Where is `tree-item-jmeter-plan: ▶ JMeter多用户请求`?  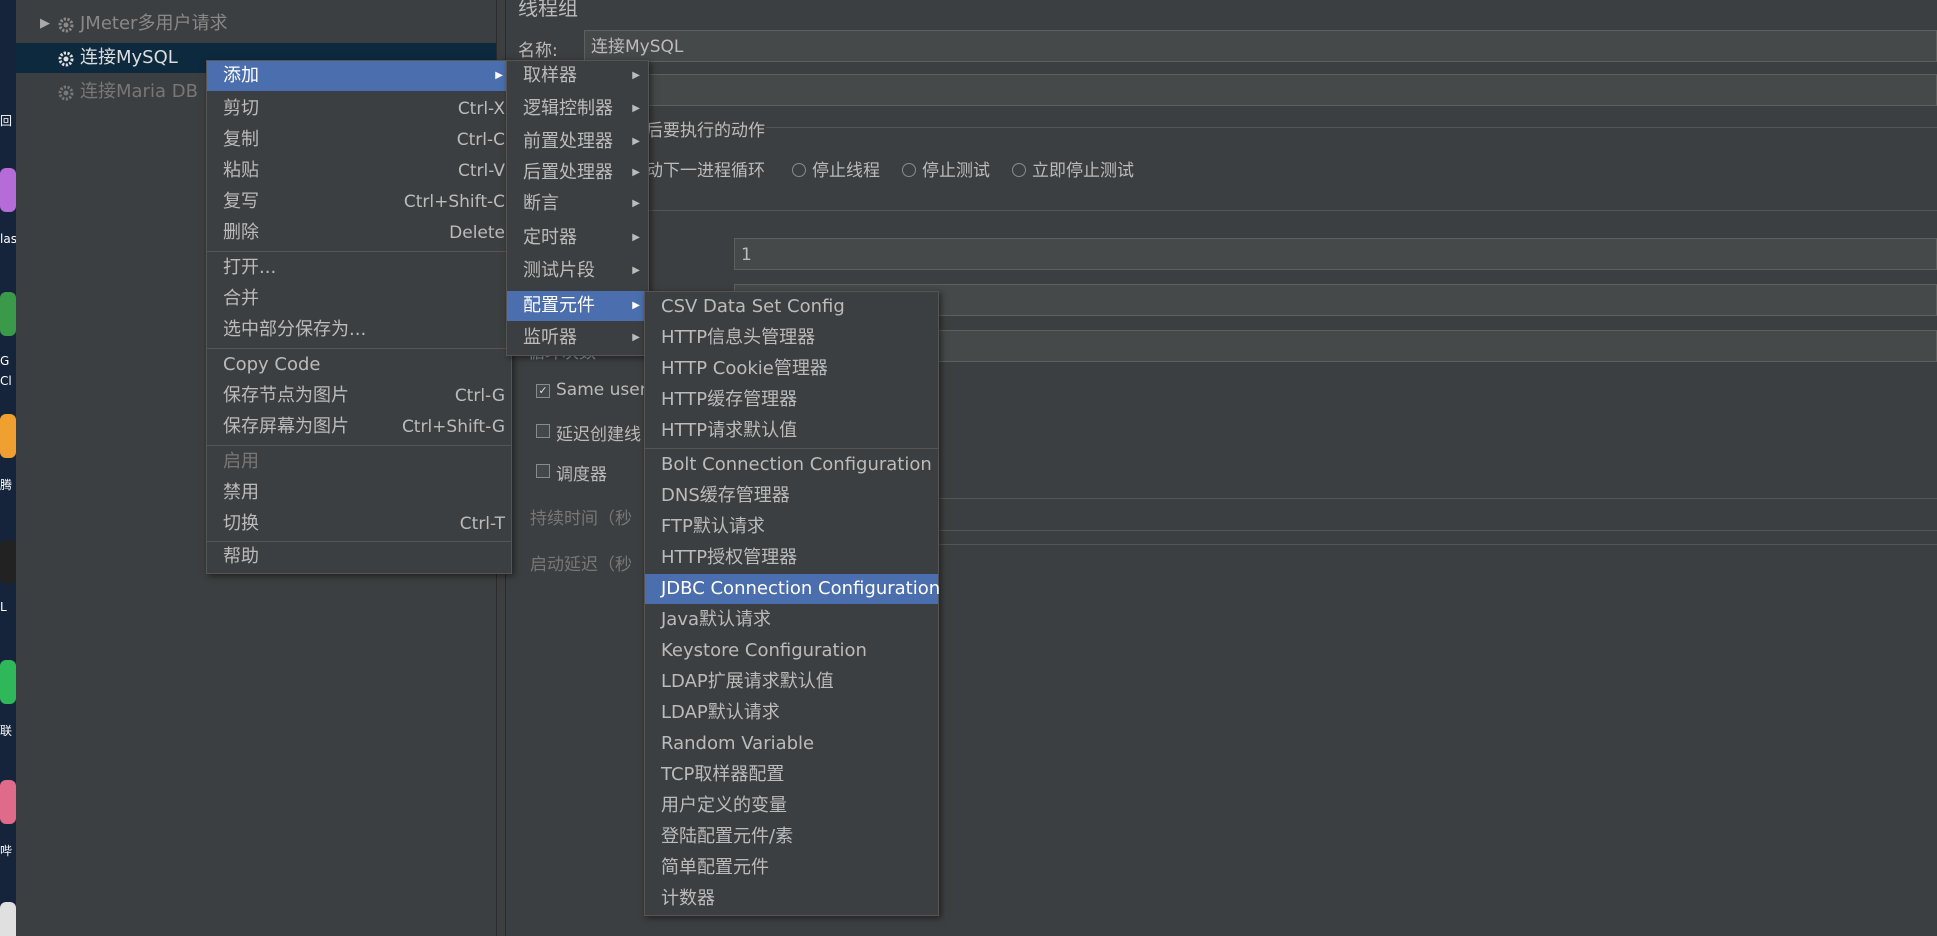
tree-item-jmeter-plan: ▶ JMeter多用户请求 is located at coordinates (256, 24).